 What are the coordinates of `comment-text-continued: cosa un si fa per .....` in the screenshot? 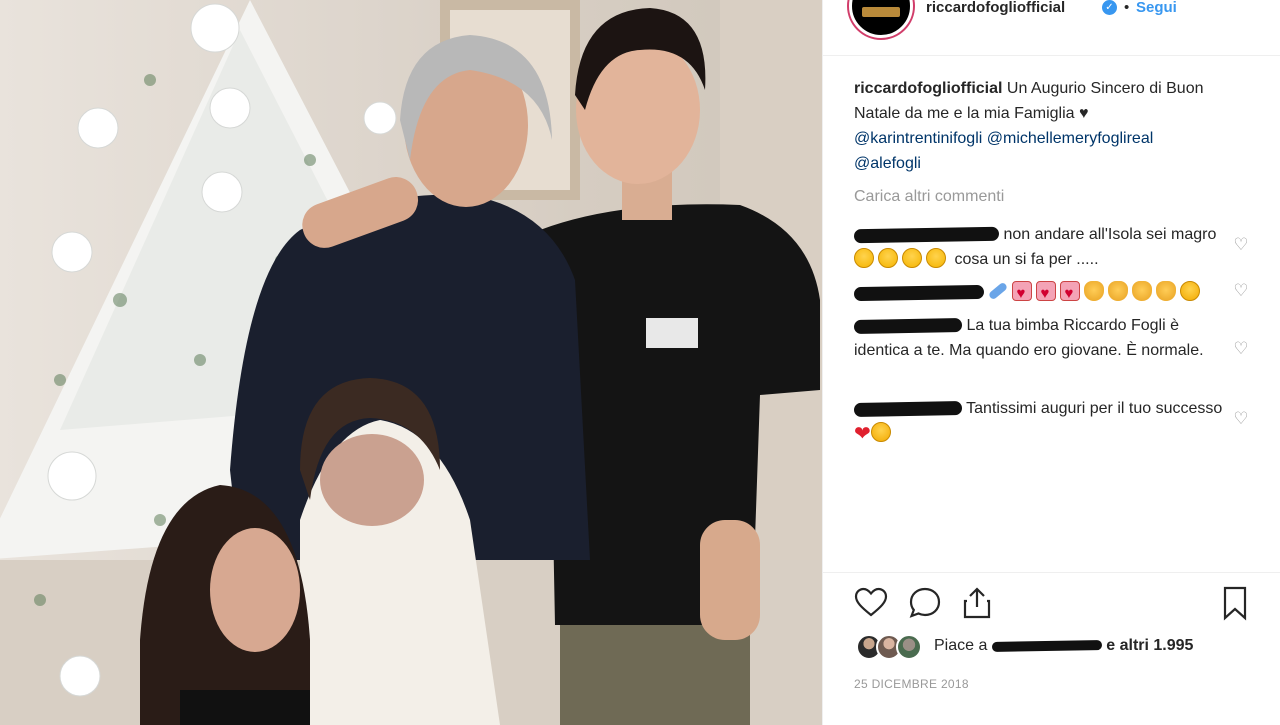 It's located at (1024, 259).